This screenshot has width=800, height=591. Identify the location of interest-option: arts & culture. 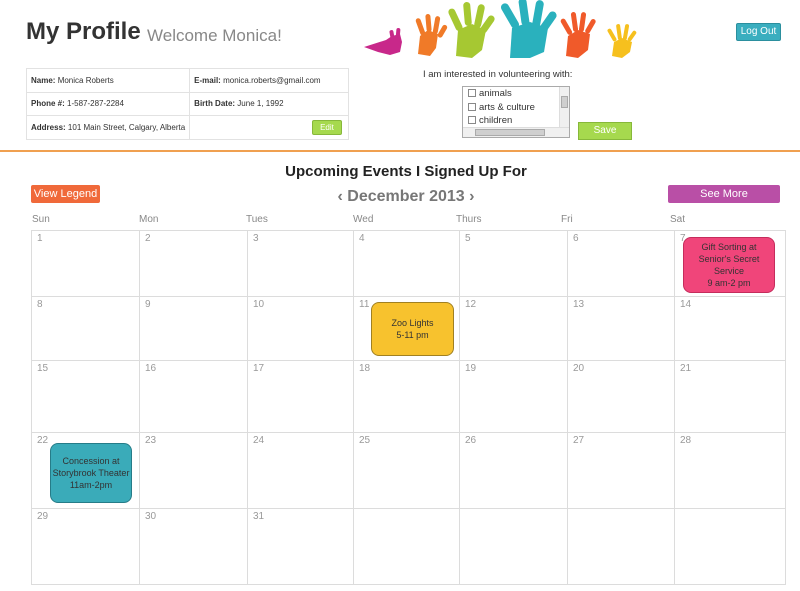
(516, 108).